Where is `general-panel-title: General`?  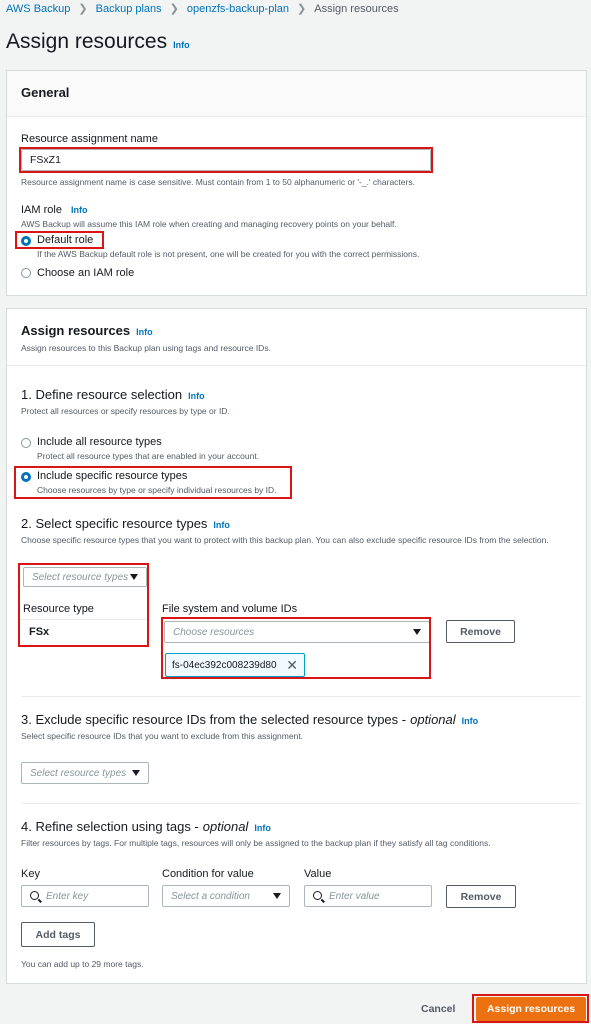 general-panel-title: General is located at coordinates (296, 94).